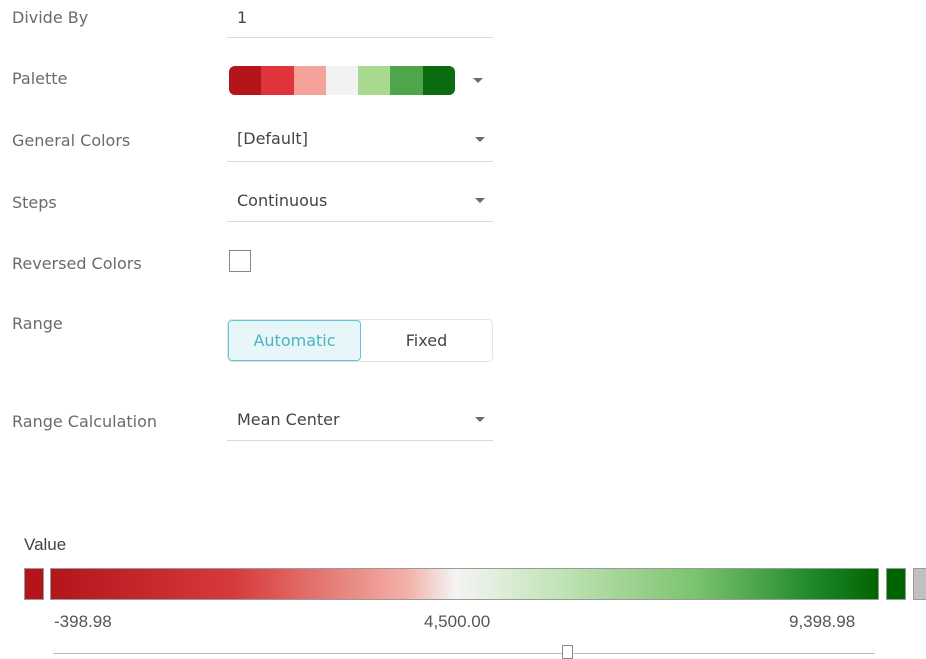 The width and height of the screenshot is (926, 659). Describe the element at coordinates (464, 584) in the screenshot. I see `color-gradient-bar` at that location.